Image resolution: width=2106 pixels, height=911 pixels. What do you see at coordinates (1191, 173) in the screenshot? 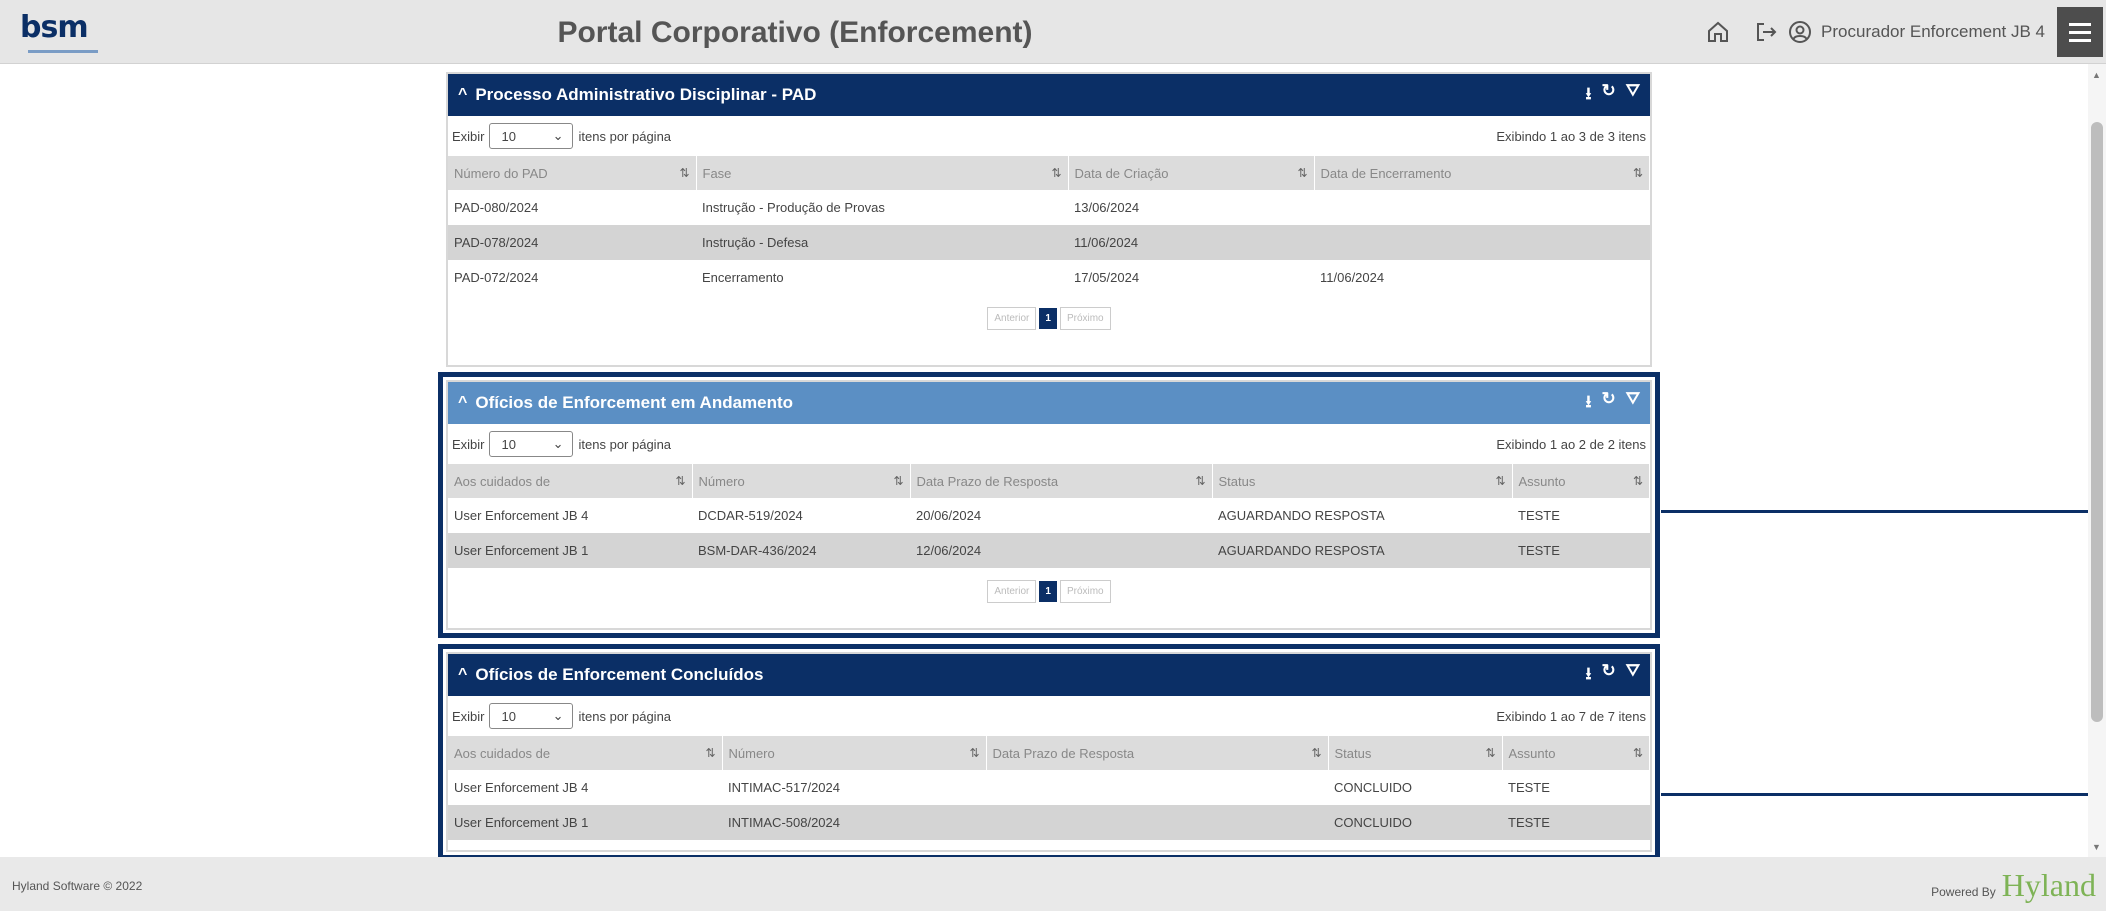
I see `column-header: Data de Criação ⇅` at bounding box center [1191, 173].